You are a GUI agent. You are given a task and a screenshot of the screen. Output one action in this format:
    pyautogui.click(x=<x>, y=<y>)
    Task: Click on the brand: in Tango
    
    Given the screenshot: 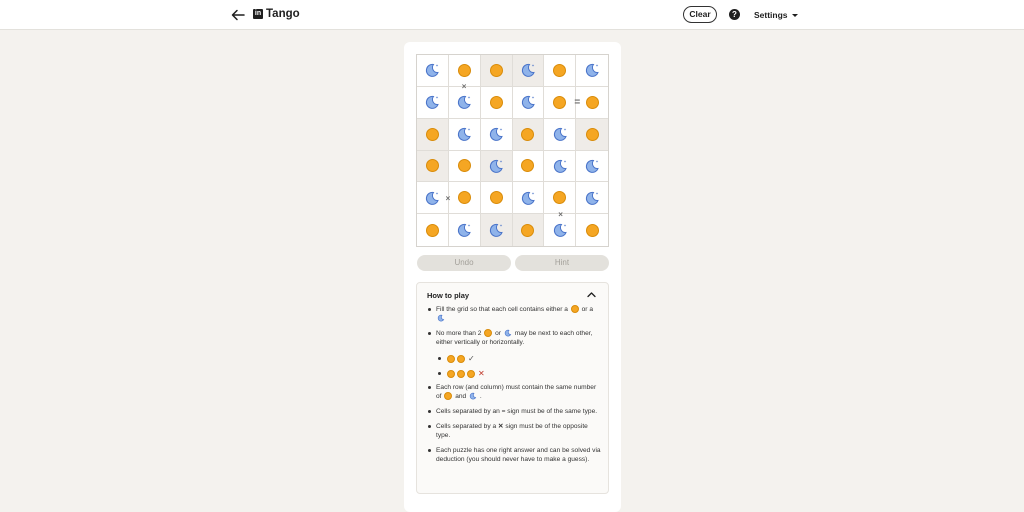 What is the action you would take?
    pyautogui.click(x=276, y=14)
    